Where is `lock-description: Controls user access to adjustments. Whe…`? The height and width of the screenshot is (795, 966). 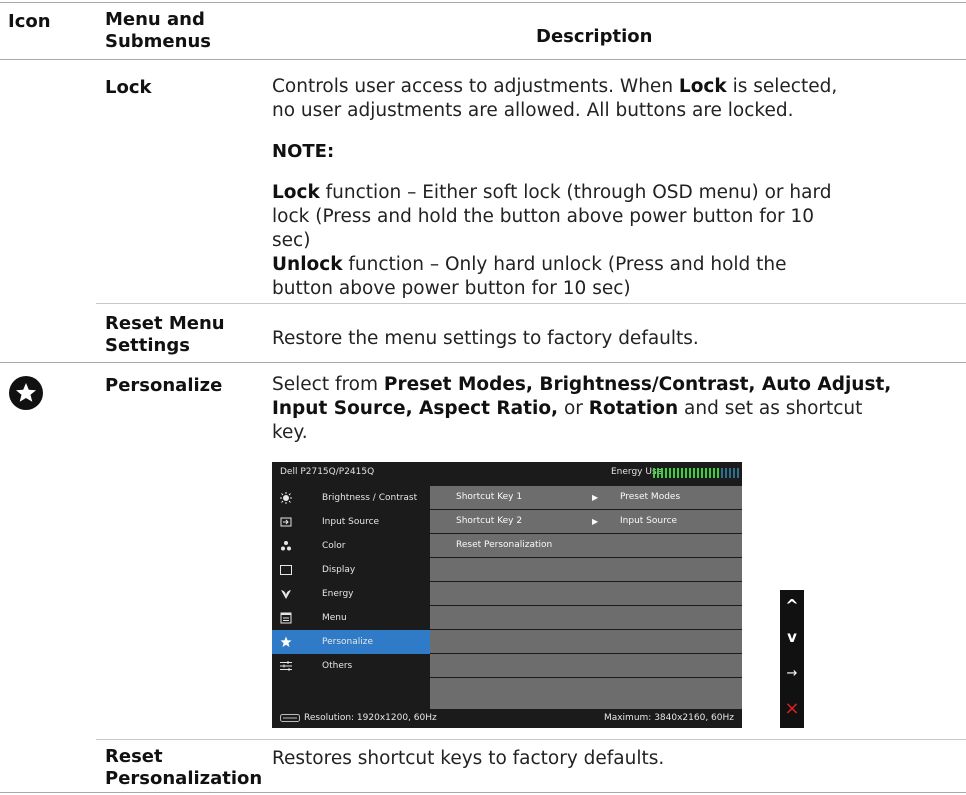 lock-description: Controls user access to adjustments. Whe… is located at coordinates (555, 98).